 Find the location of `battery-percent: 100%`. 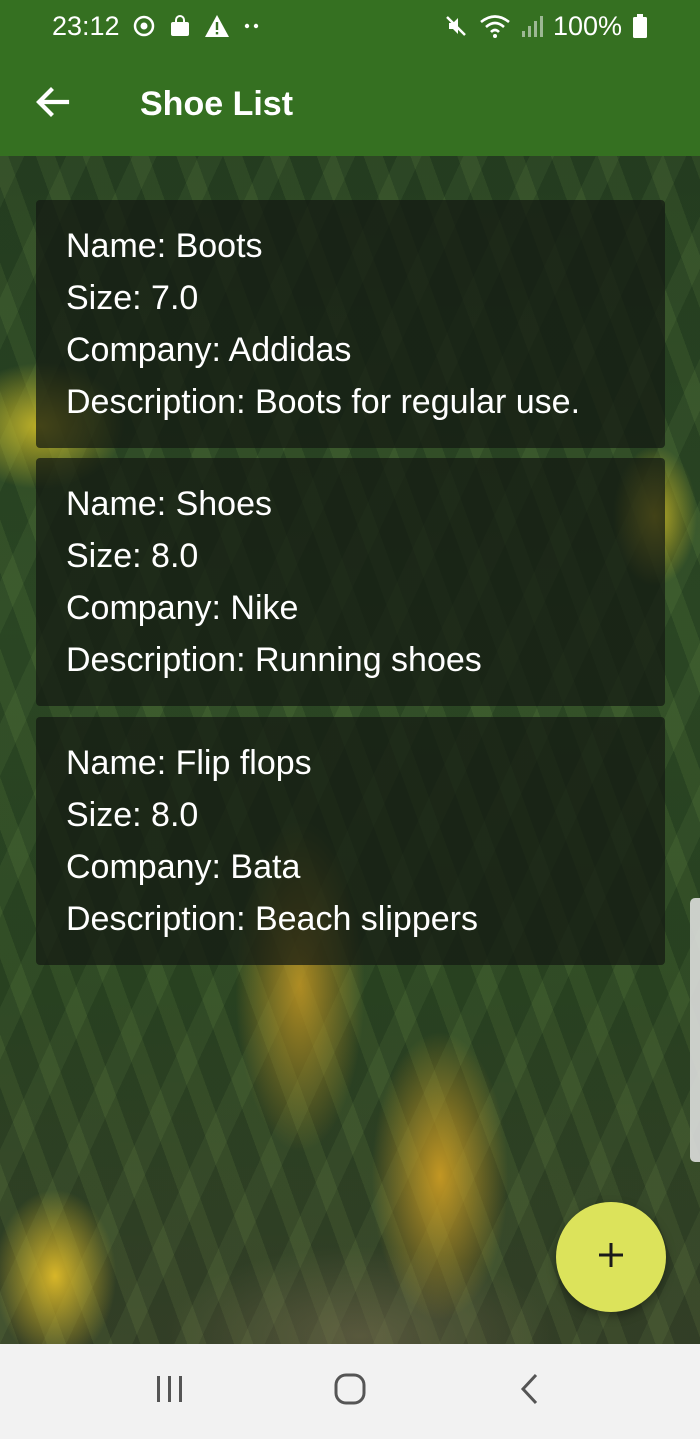

battery-percent: 100% is located at coordinates (587, 25).